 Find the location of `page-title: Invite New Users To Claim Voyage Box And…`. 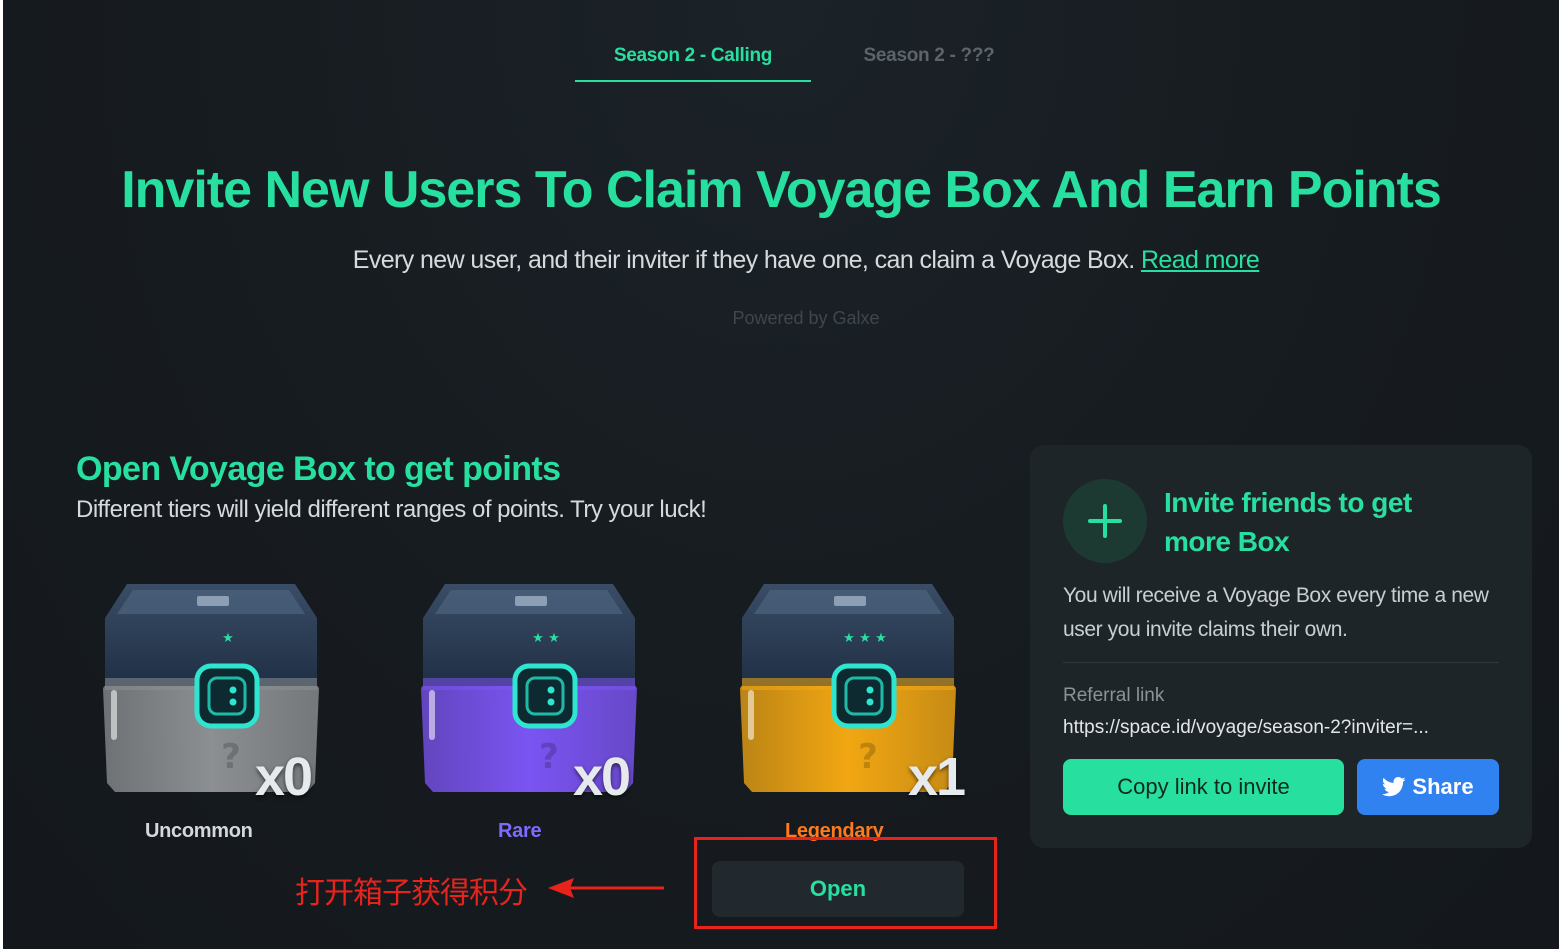

page-title: Invite New Users To Claim Voyage Box And… is located at coordinates (781, 190).